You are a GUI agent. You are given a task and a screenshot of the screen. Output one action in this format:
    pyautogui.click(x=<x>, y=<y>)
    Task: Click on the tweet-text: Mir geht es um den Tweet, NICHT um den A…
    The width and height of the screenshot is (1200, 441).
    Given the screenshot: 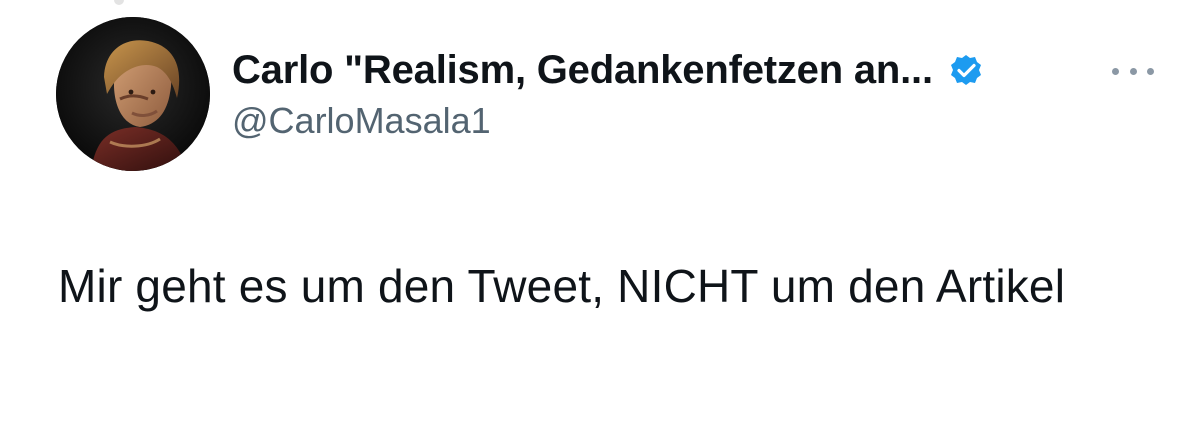 What is the action you would take?
    pyautogui.click(x=562, y=286)
    